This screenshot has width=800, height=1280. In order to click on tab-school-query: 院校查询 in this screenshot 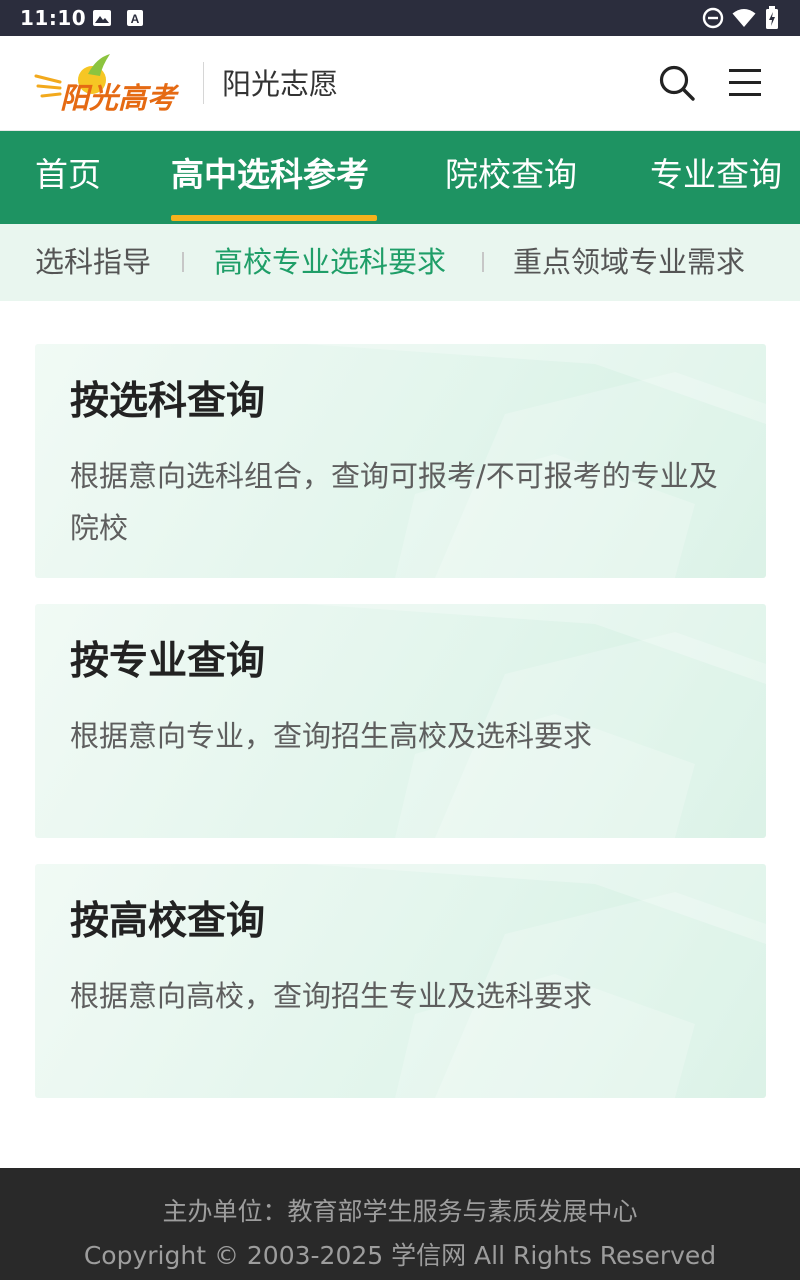, I will do `click(511, 177)`.